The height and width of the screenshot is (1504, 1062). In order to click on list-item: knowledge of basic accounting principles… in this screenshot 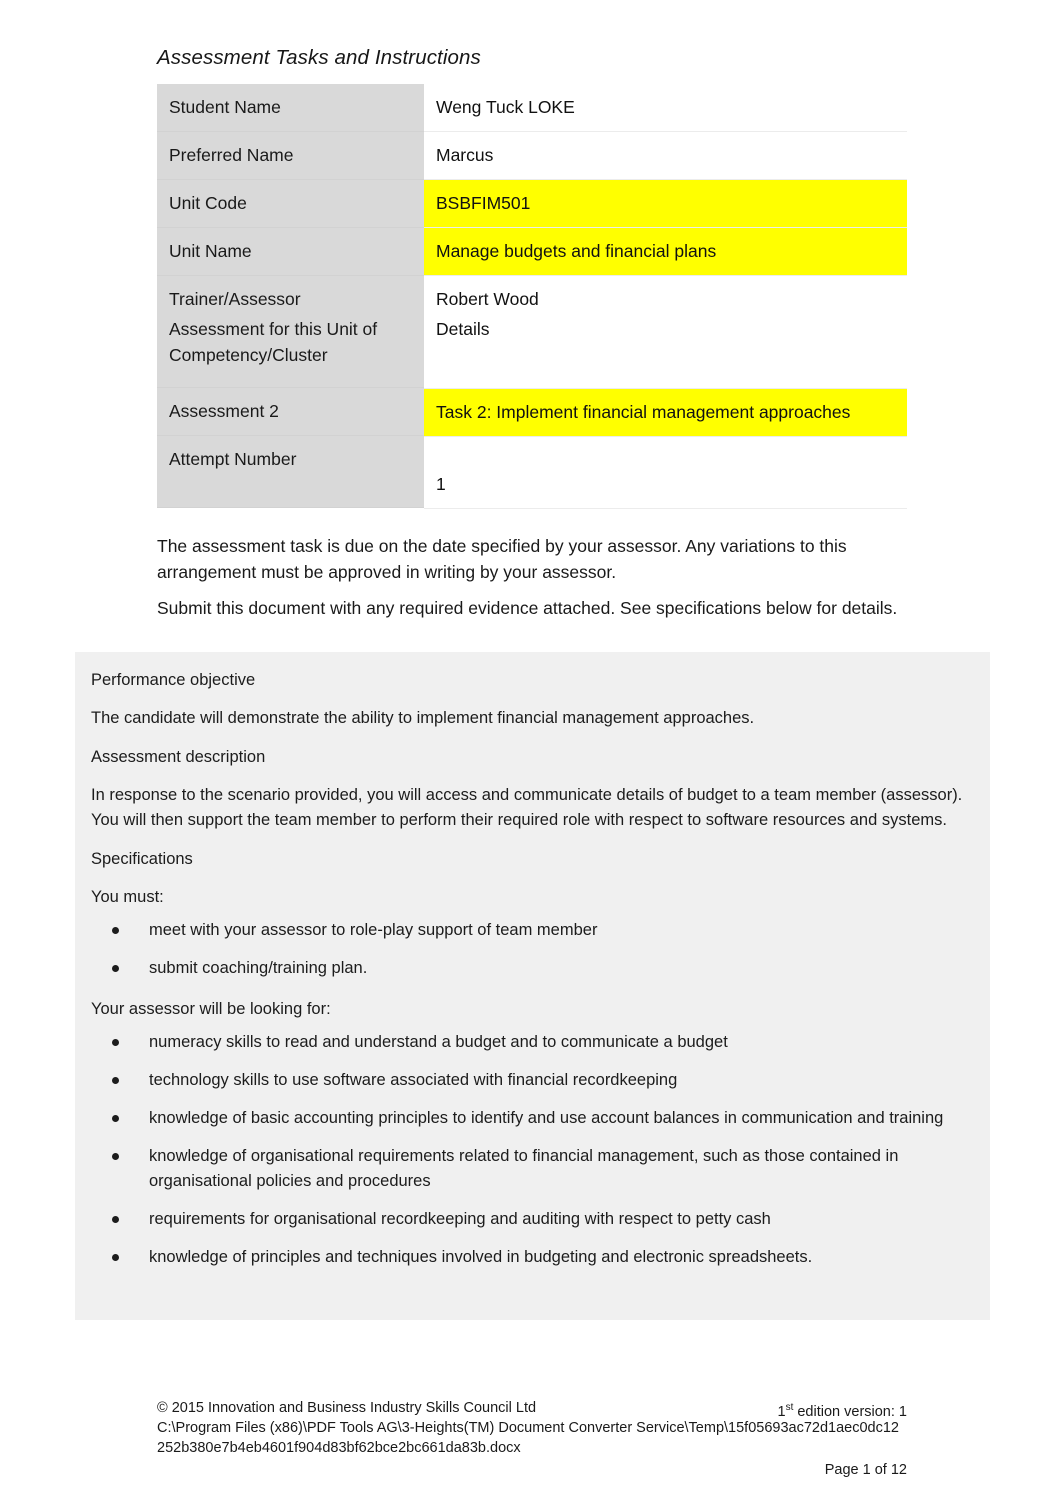, I will do `click(531, 1118)`.